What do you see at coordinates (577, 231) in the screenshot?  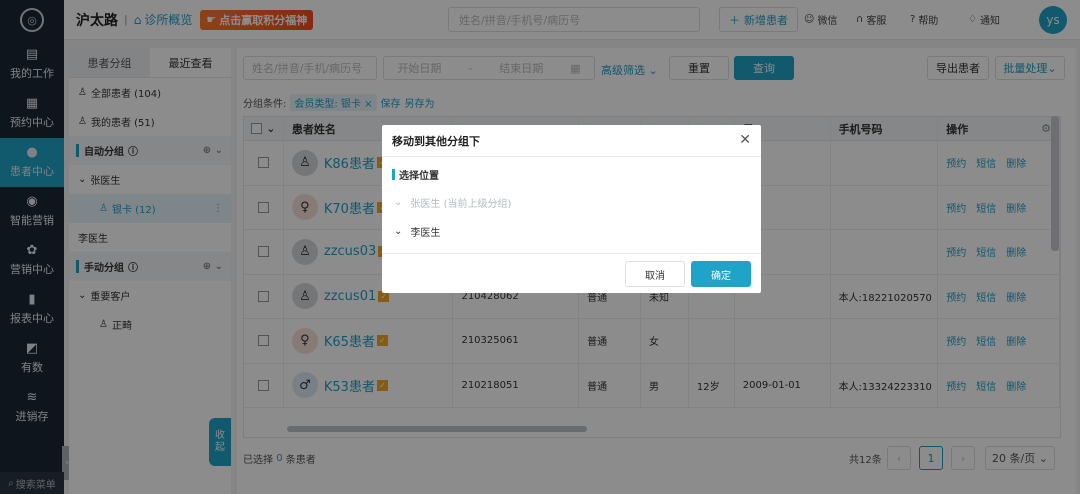 I see `option-doctor-li: ⌄ 李医生` at bounding box center [577, 231].